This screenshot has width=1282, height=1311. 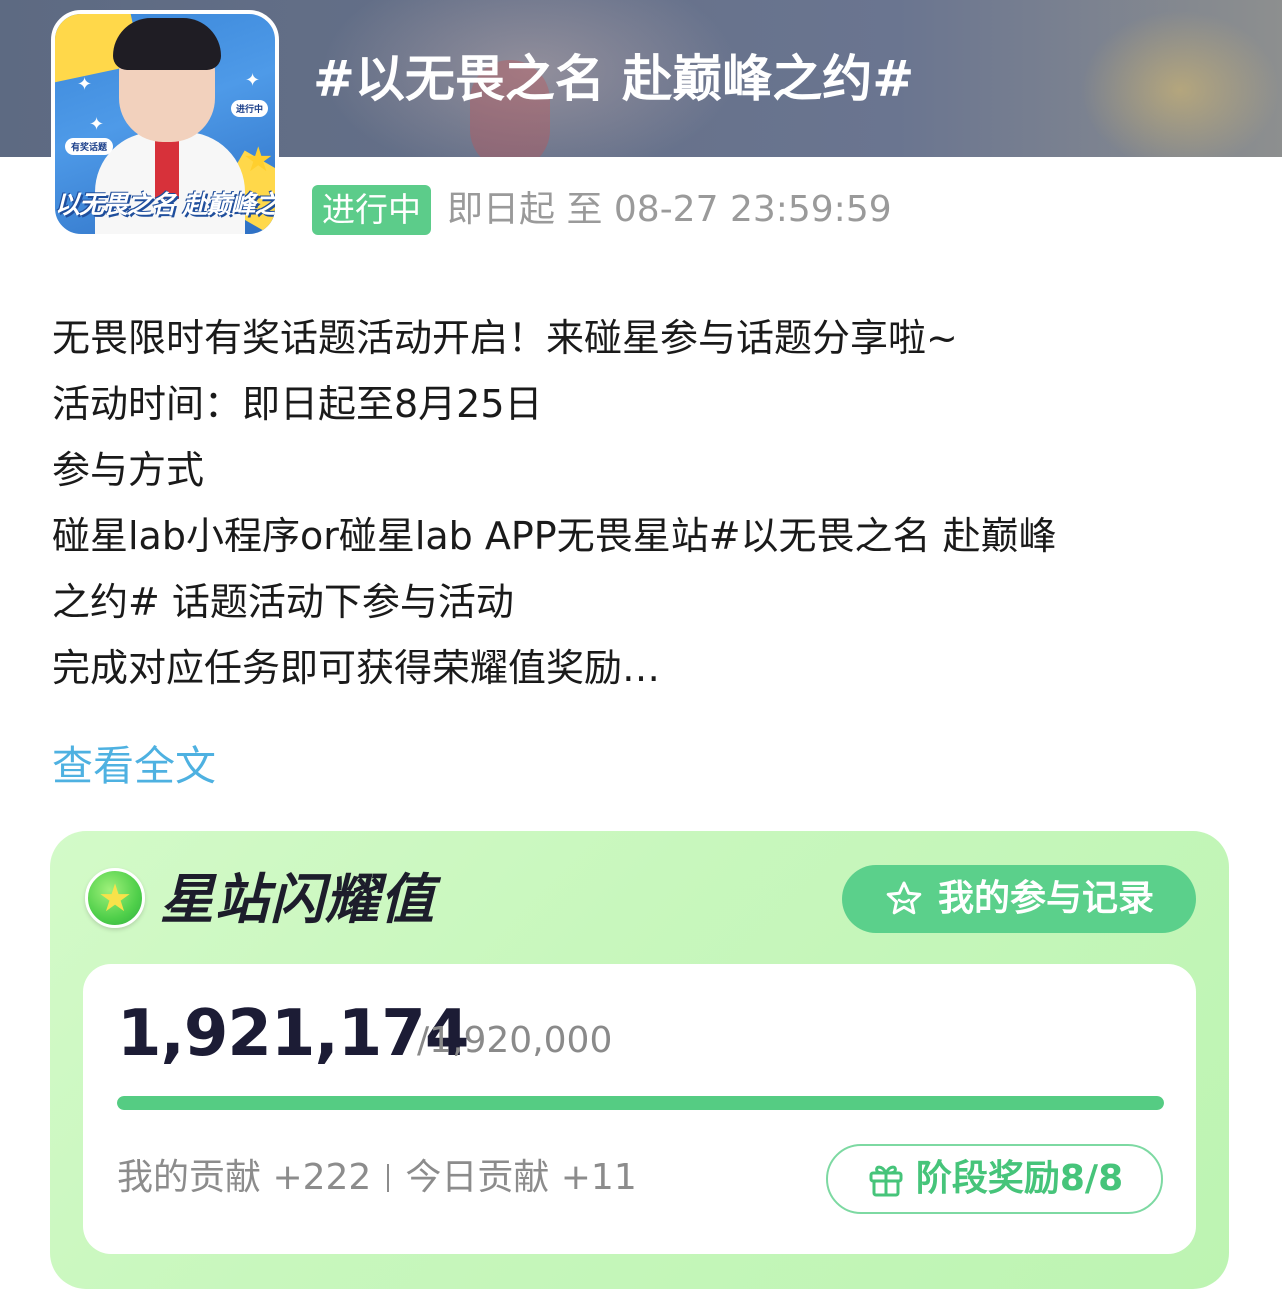 I want to click on stage-reward-label: 阶段奖励8/8, so click(x=1019, y=1178).